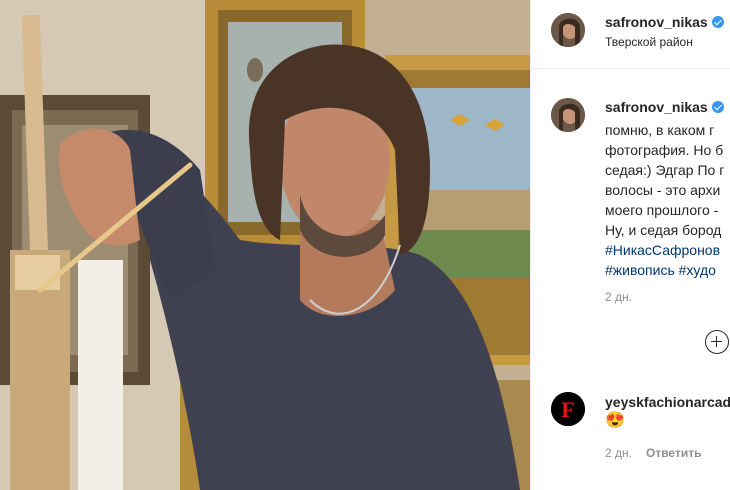 This screenshot has width=730, height=490. What do you see at coordinates (667, 250) in the screenshot?
I see `hashtag-link: #НикасСафронов` at bounding box center [667, 250].